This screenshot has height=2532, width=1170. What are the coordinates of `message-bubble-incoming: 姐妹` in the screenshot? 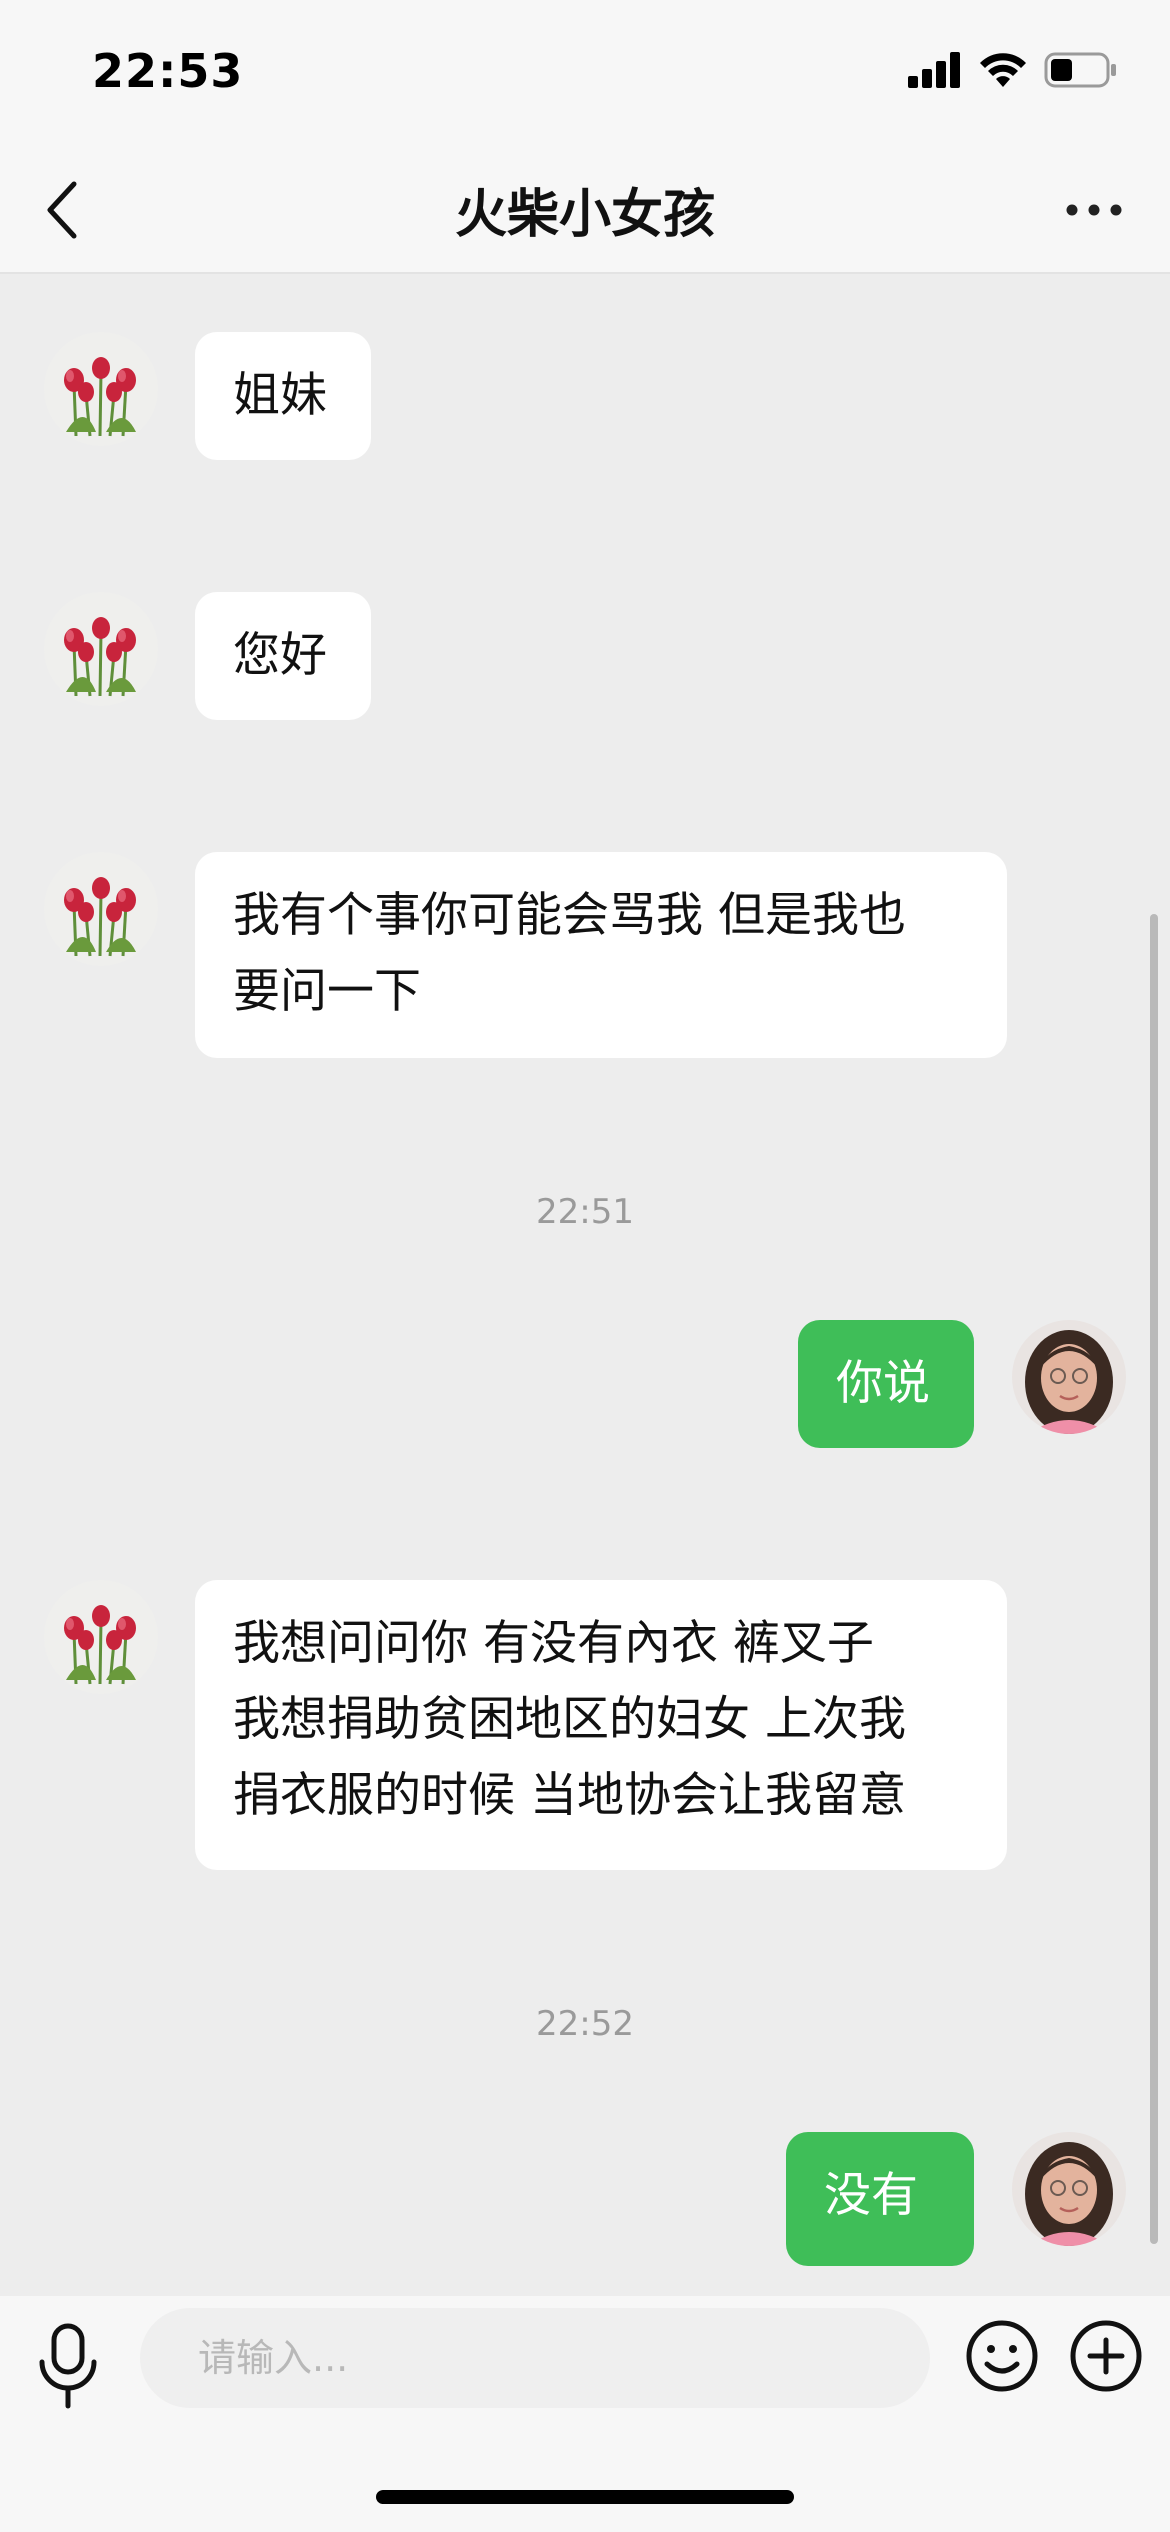 It's located at (283, 396).